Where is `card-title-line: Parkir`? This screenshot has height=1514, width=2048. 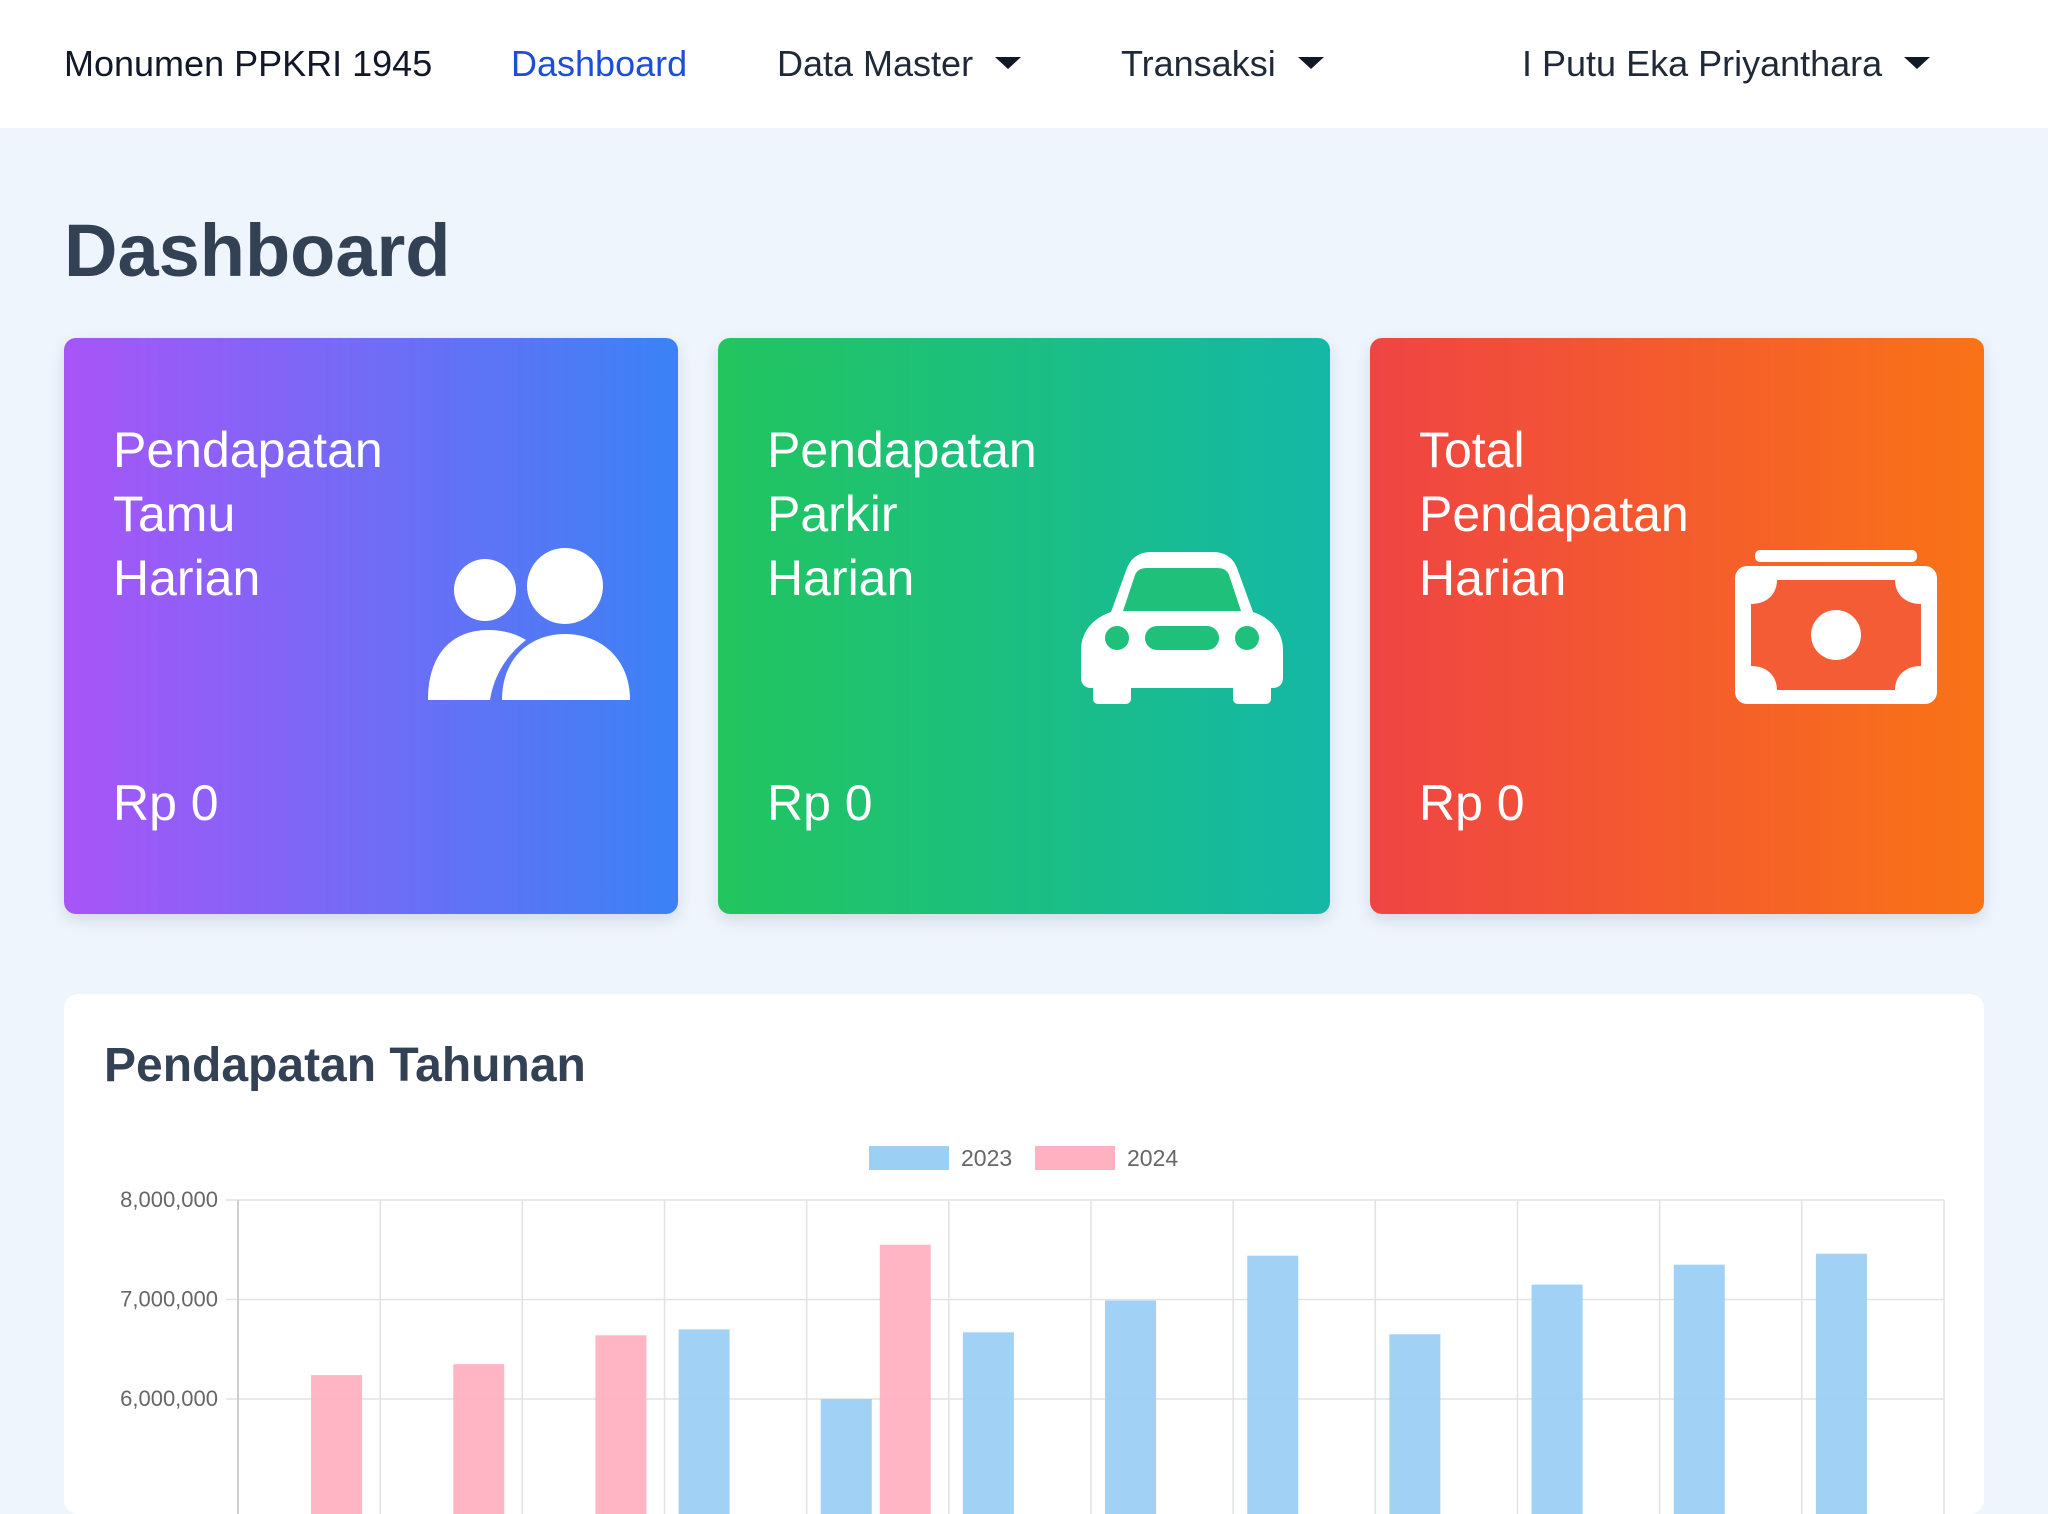
card-title-line: Parkir is located at coordinates (832, 514).